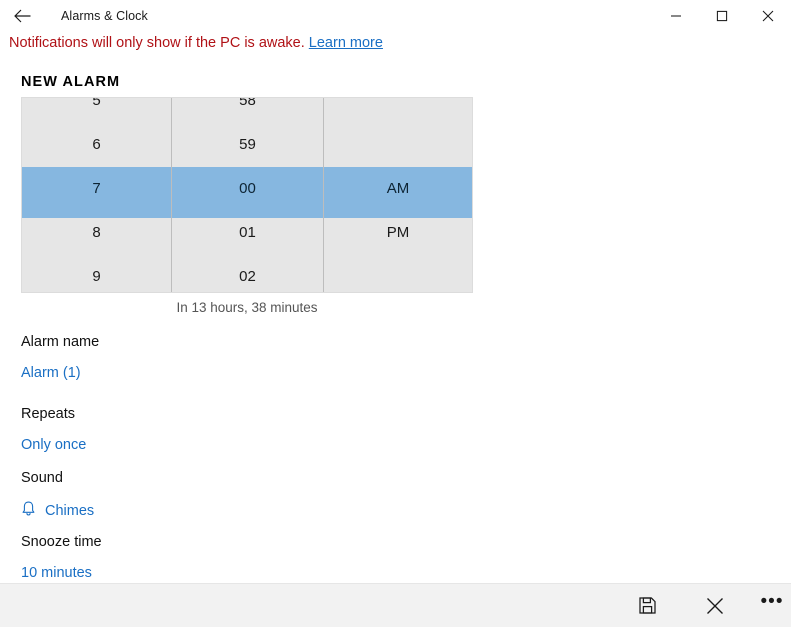  I want to click on save-button, so click(647, 605).